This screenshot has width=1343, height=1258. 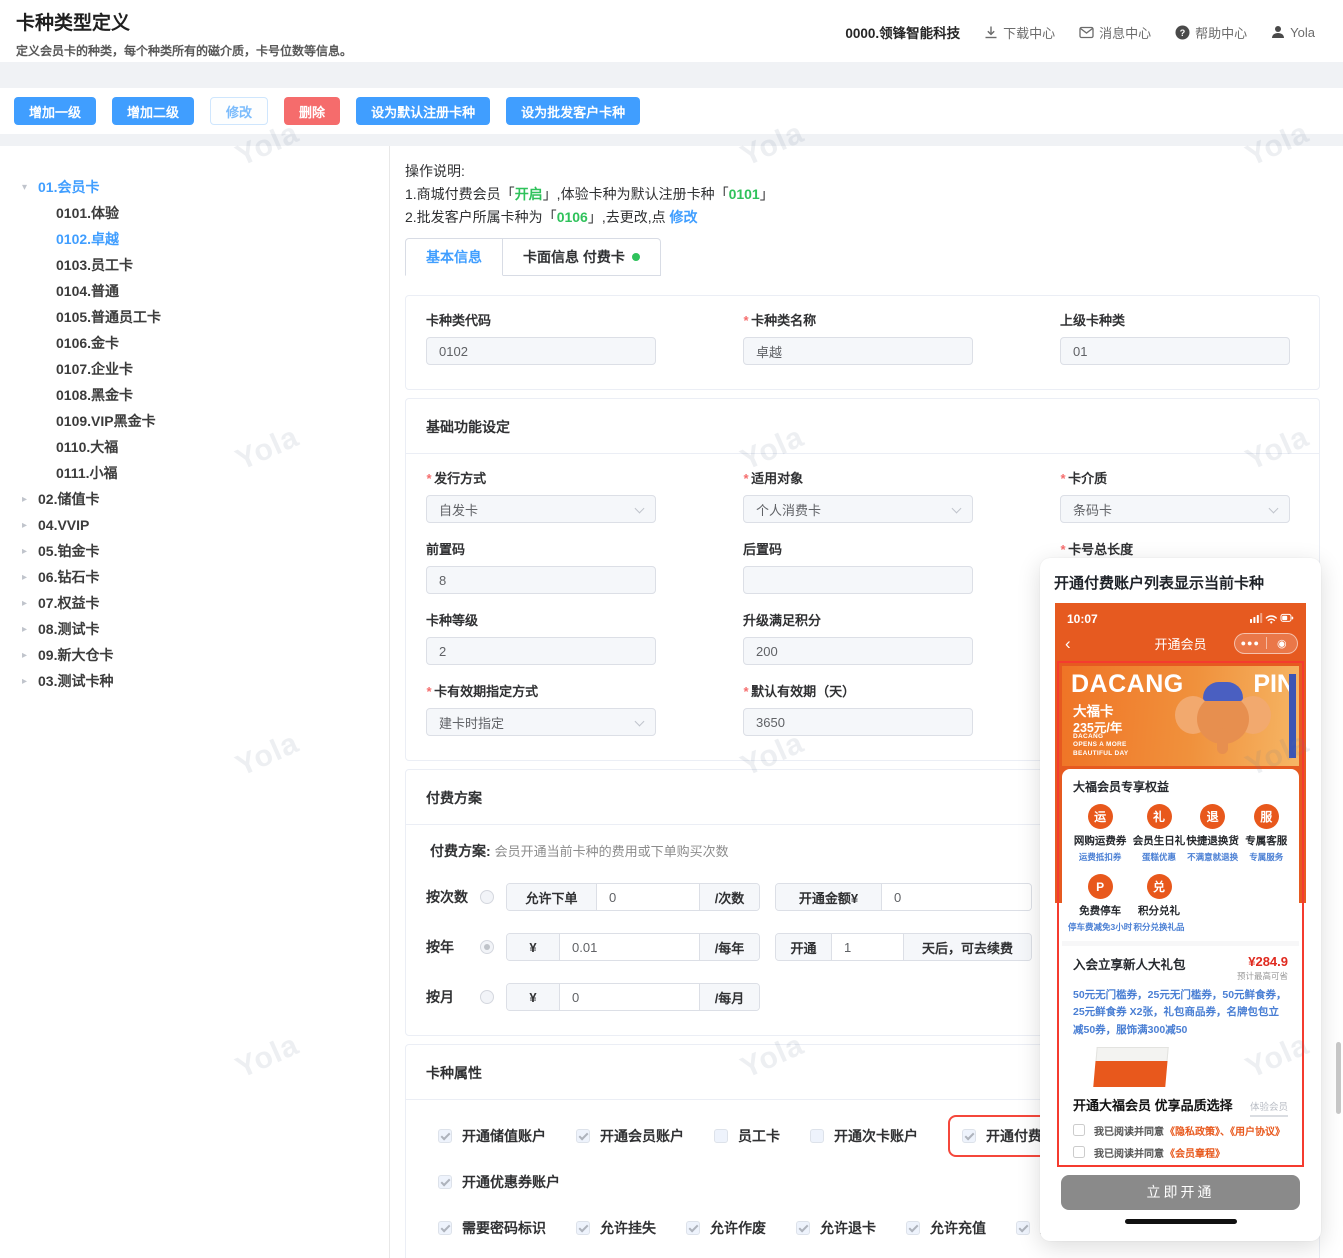 What do you see at coordinates (956, 508) in the screenshot?
I see `chevron-down-icon` at bounding box center [956, 508].